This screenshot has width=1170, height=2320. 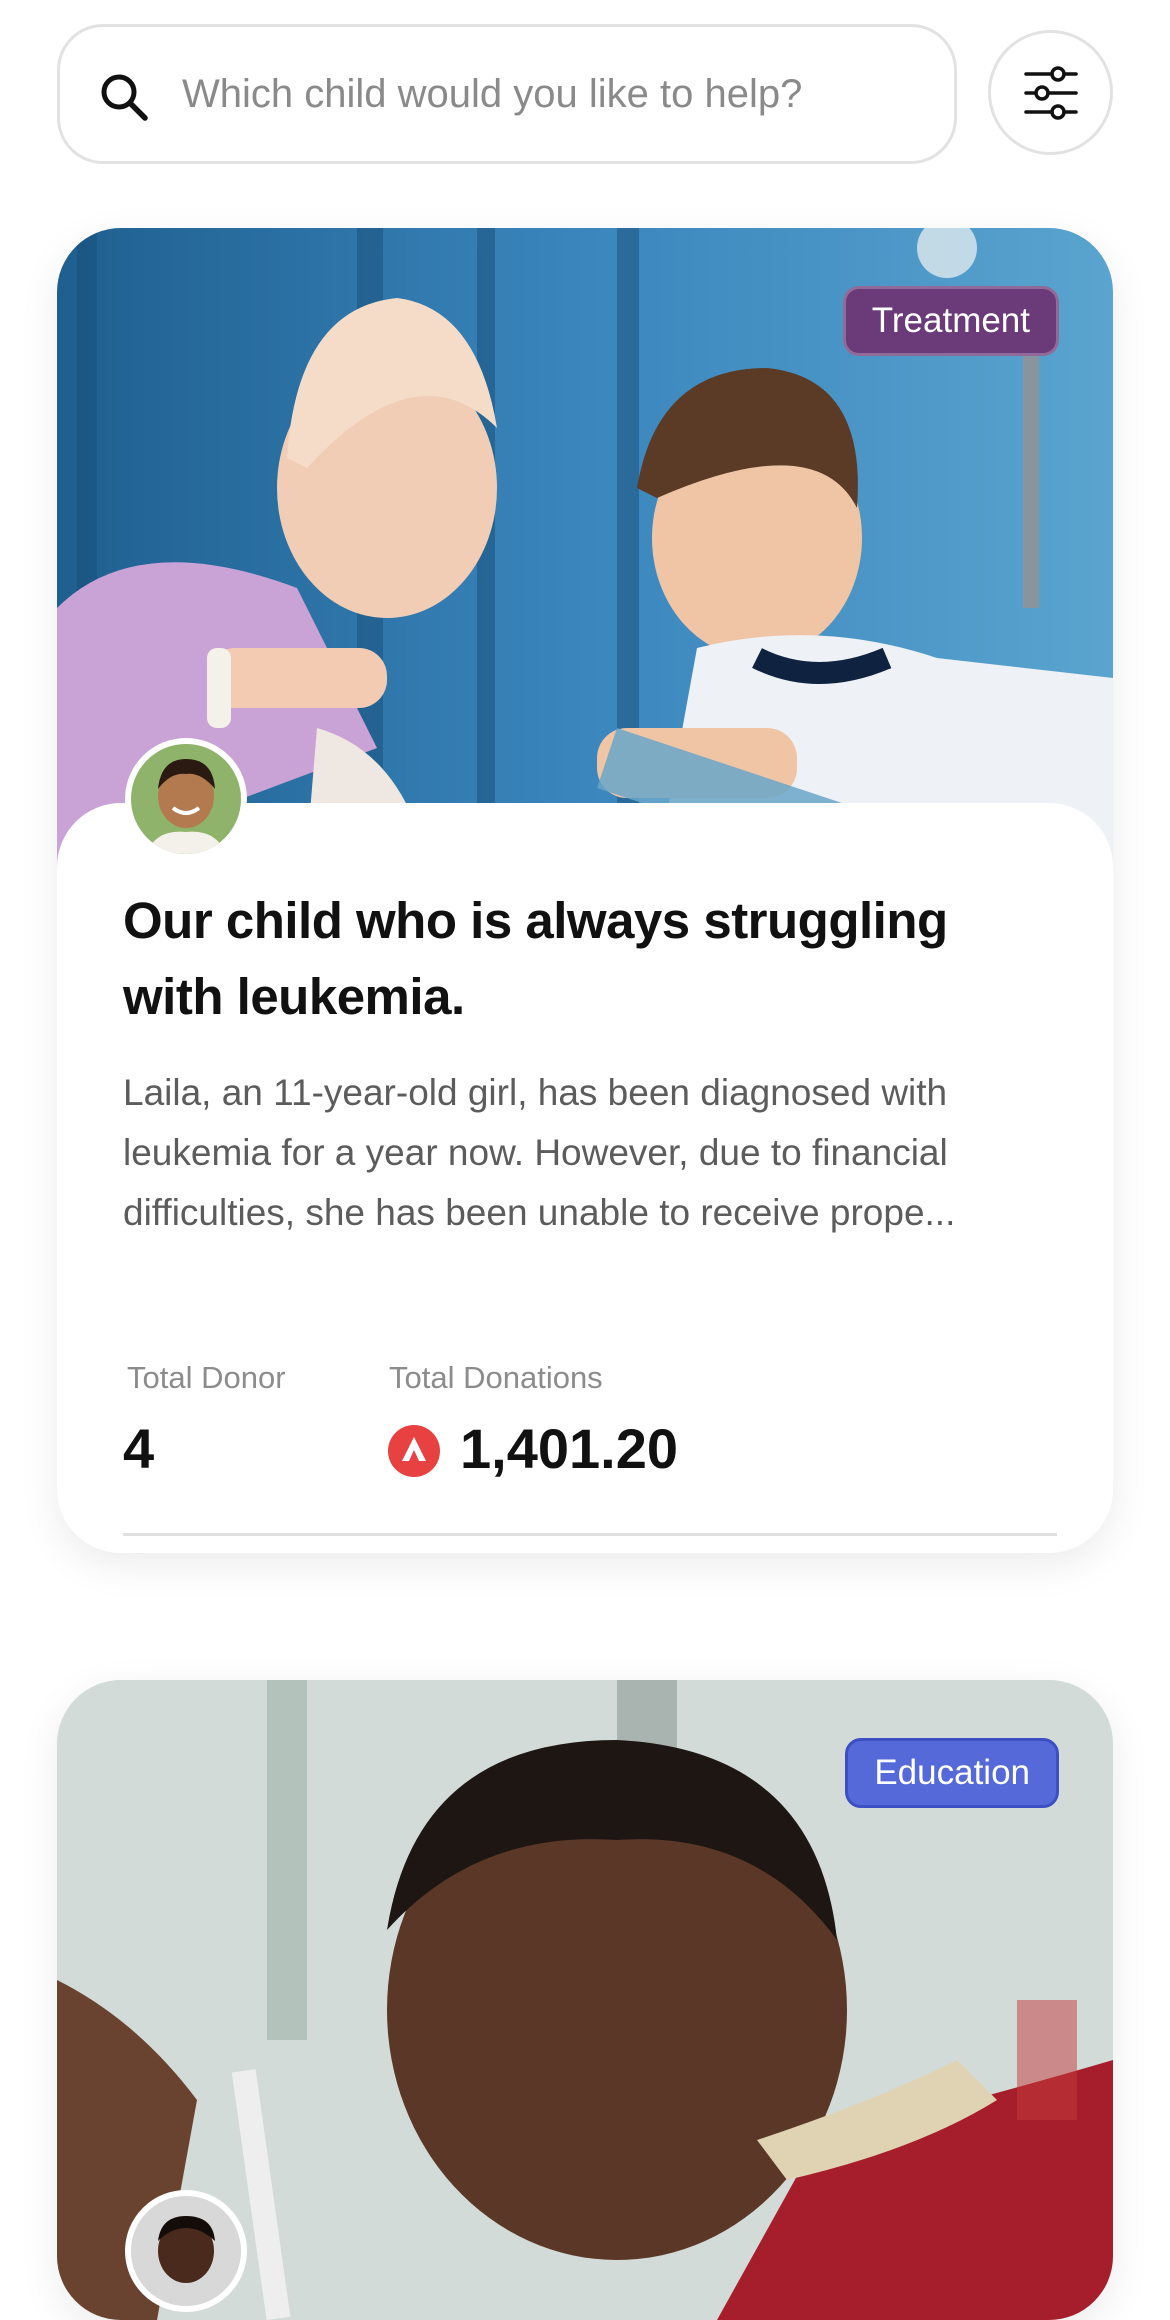 I want to click on category-badge: Education, so click(x=952, y=1773).